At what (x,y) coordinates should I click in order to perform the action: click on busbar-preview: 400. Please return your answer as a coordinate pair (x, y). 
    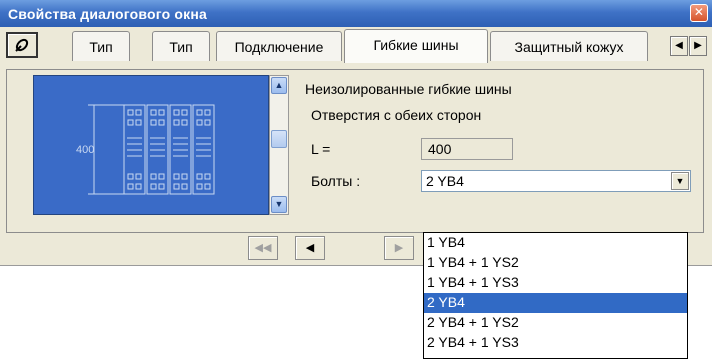
    Looking at the image, I should click on (151, 145).